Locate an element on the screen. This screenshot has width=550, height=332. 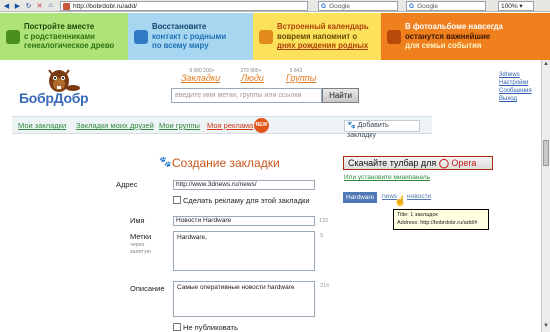
tab-groups: Группы is located at coordinates (301, 78).